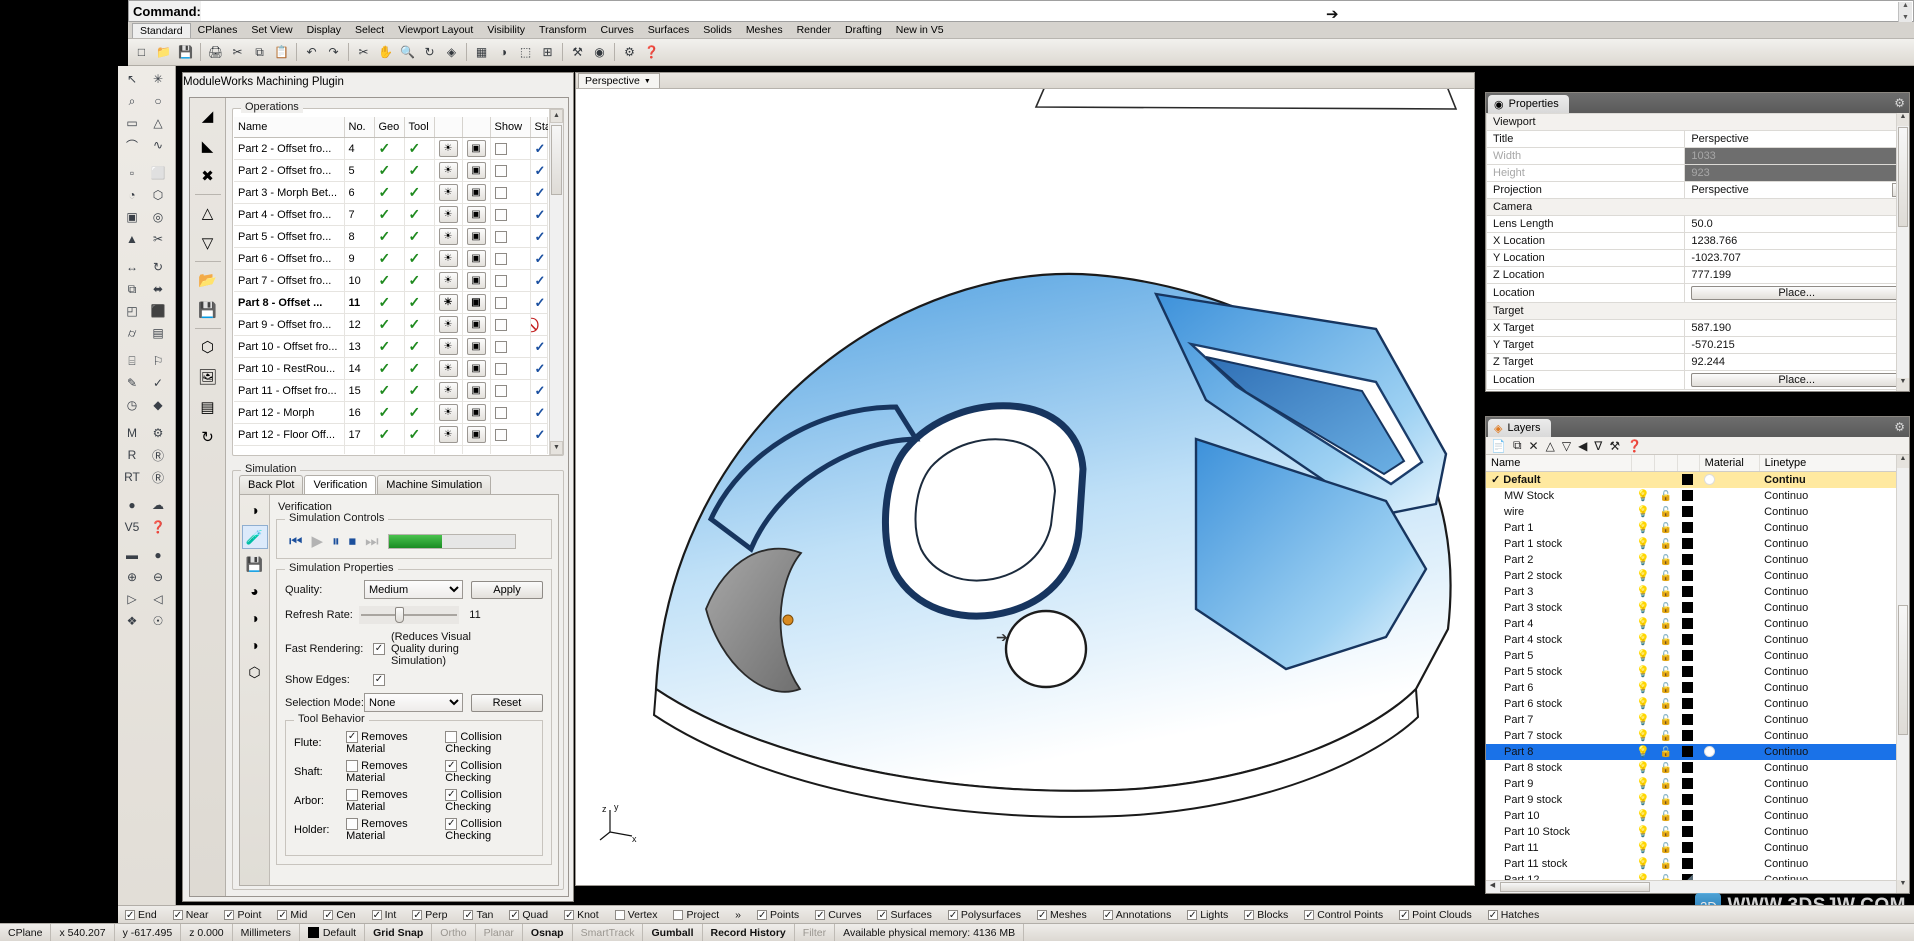 This screenshot has height=941, width=1914. What do you see at coordinates (1697, 800) in the screenshot?
I see `layer-row: Part 9 stock 💡 🔓 Continuo` at bounding box center [1697, 800].